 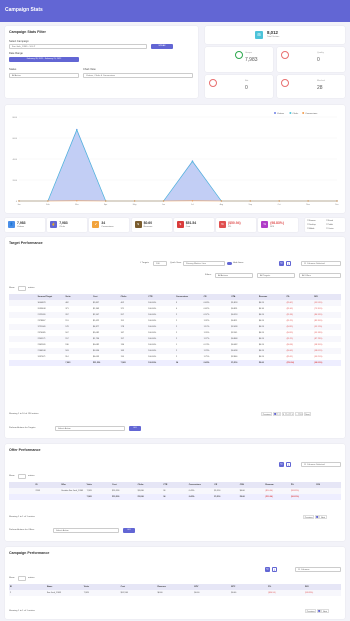 I want to click on quick-view-select: Primary Metrics Line, so click(x=204, y=263).